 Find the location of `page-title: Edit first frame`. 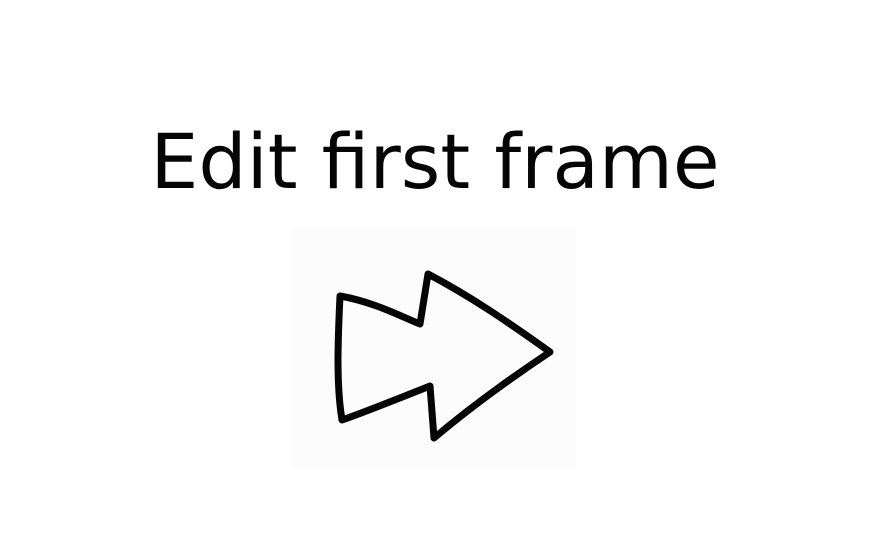

page-title: Edit first frame is located at coordinates (435, 161).